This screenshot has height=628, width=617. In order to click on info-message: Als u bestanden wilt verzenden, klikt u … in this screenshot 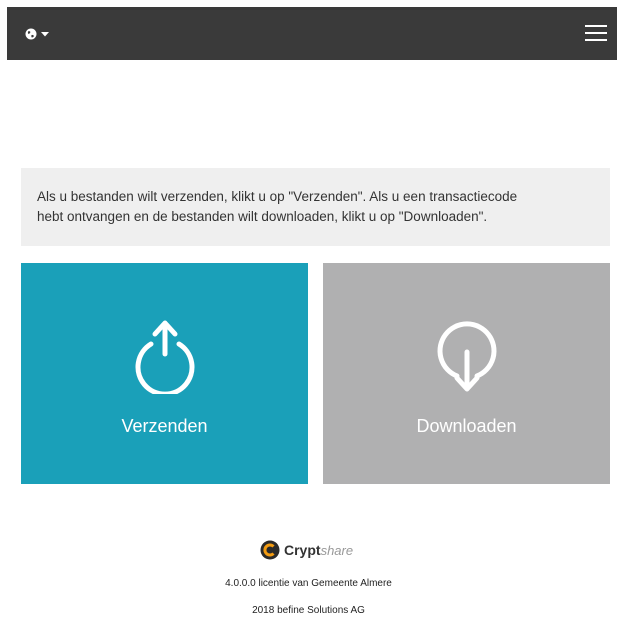, I will do `click(315, 207)`.